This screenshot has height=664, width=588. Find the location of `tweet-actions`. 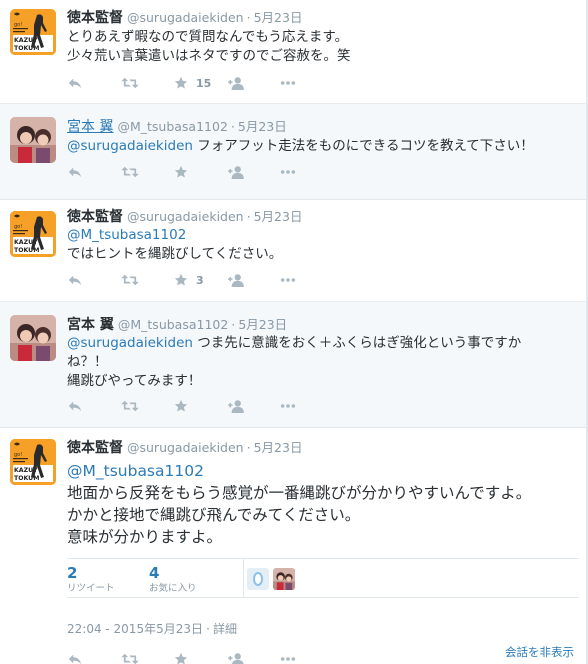

tweet-actions is located at coordinates (200, 172).